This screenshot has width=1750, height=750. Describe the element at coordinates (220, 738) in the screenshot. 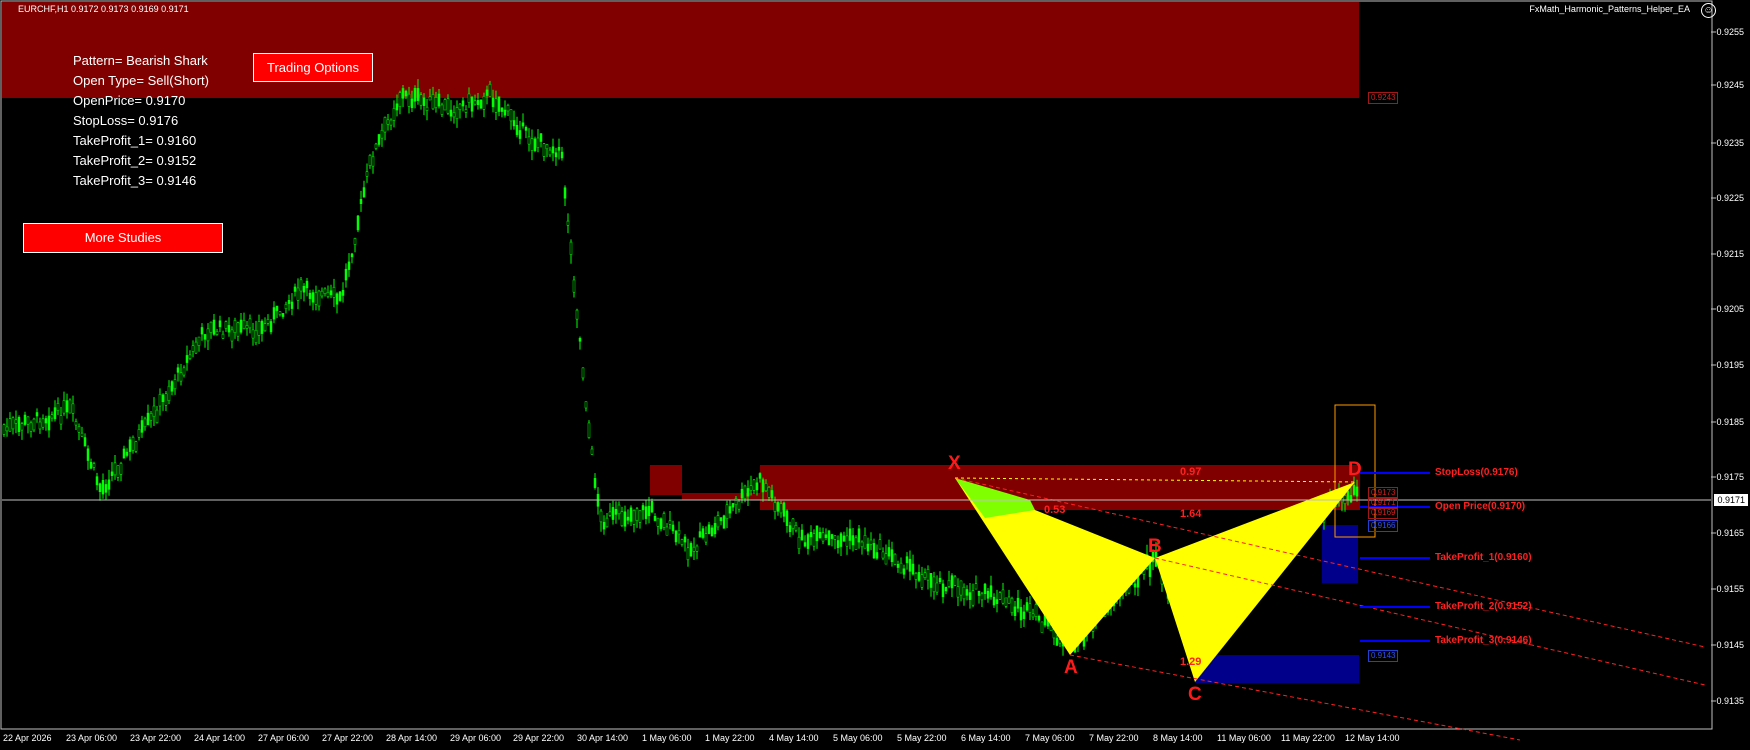

I see `time-axis-label: 24 Apr 14:00` at that location.